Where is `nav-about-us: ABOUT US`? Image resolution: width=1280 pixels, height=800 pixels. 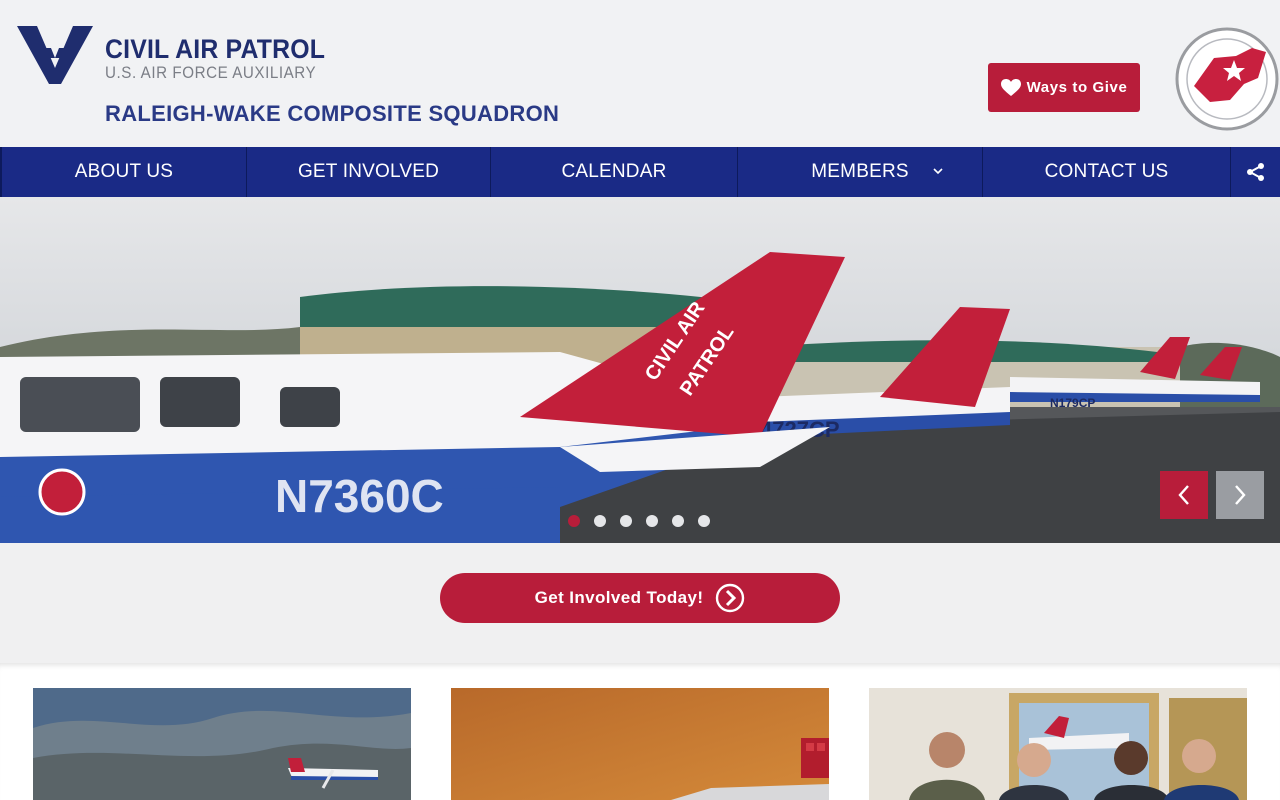 nav-about-us: ABOUT US is located at coordinates (123, 172).